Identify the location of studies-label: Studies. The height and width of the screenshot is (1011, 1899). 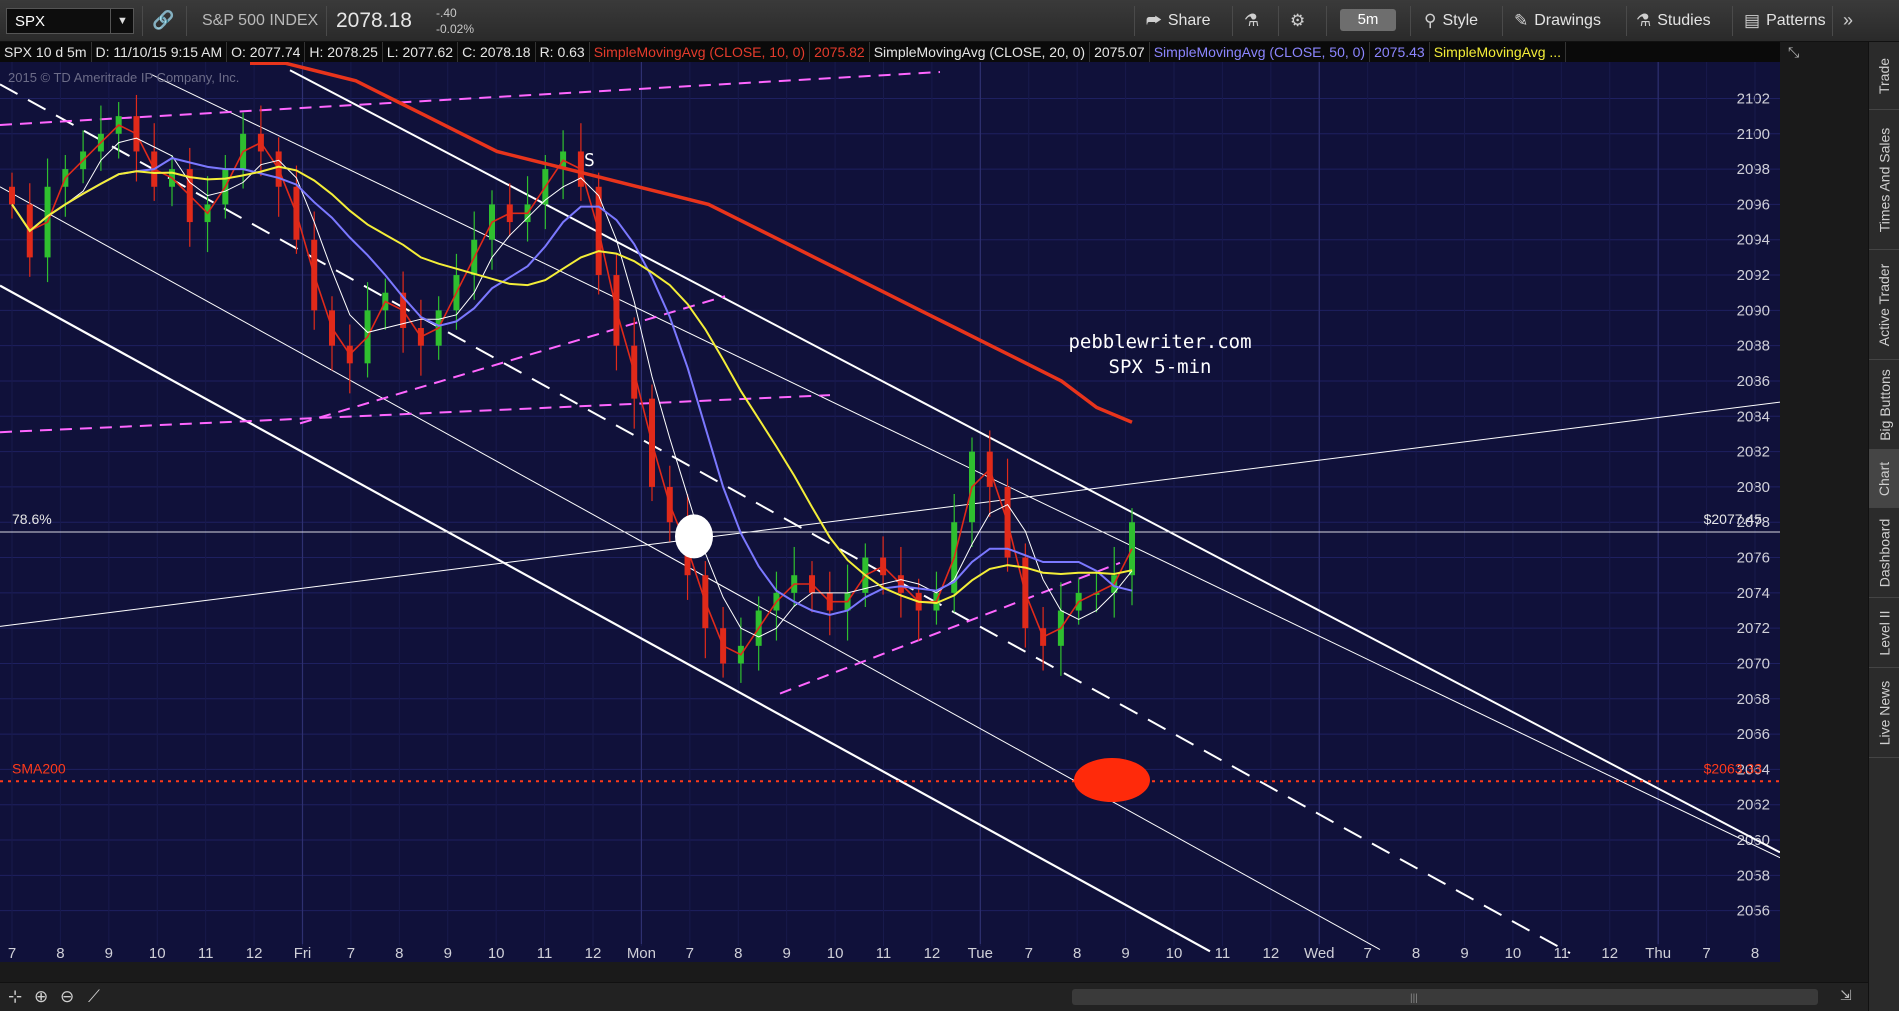
(1684, 20).